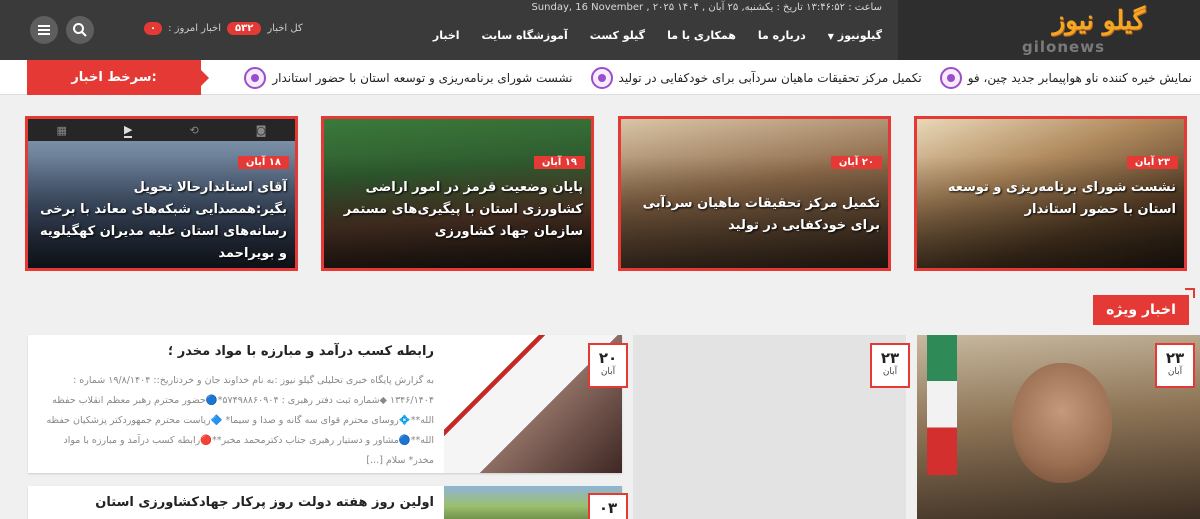 This screenshot has height=519, width=1200. What do you see at coordinates (194, 28) in the screenshot?
I see `today-news-label: اخبار امروز :` at bounding box center [194, 28].